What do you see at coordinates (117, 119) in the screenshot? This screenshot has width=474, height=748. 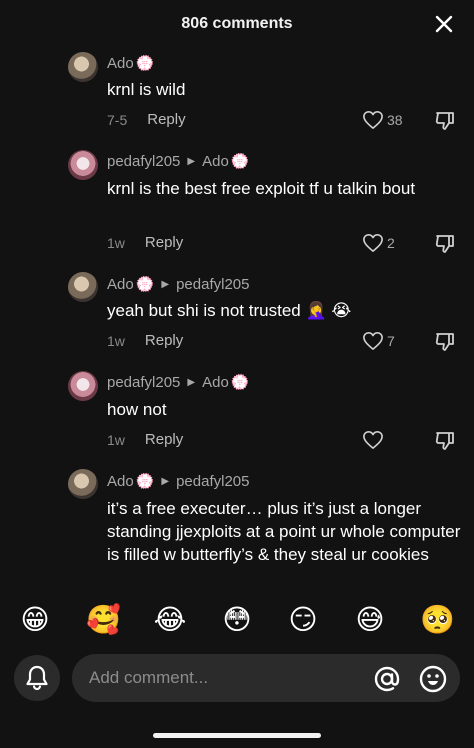 I see `comment-date: 7-5` at bounding box center [117, 119].